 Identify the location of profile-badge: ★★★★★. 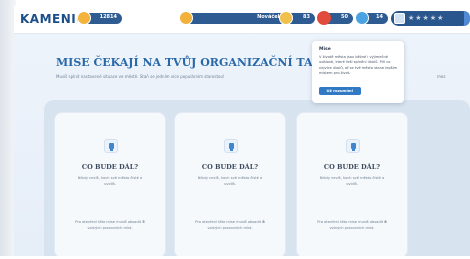
(430, 18).